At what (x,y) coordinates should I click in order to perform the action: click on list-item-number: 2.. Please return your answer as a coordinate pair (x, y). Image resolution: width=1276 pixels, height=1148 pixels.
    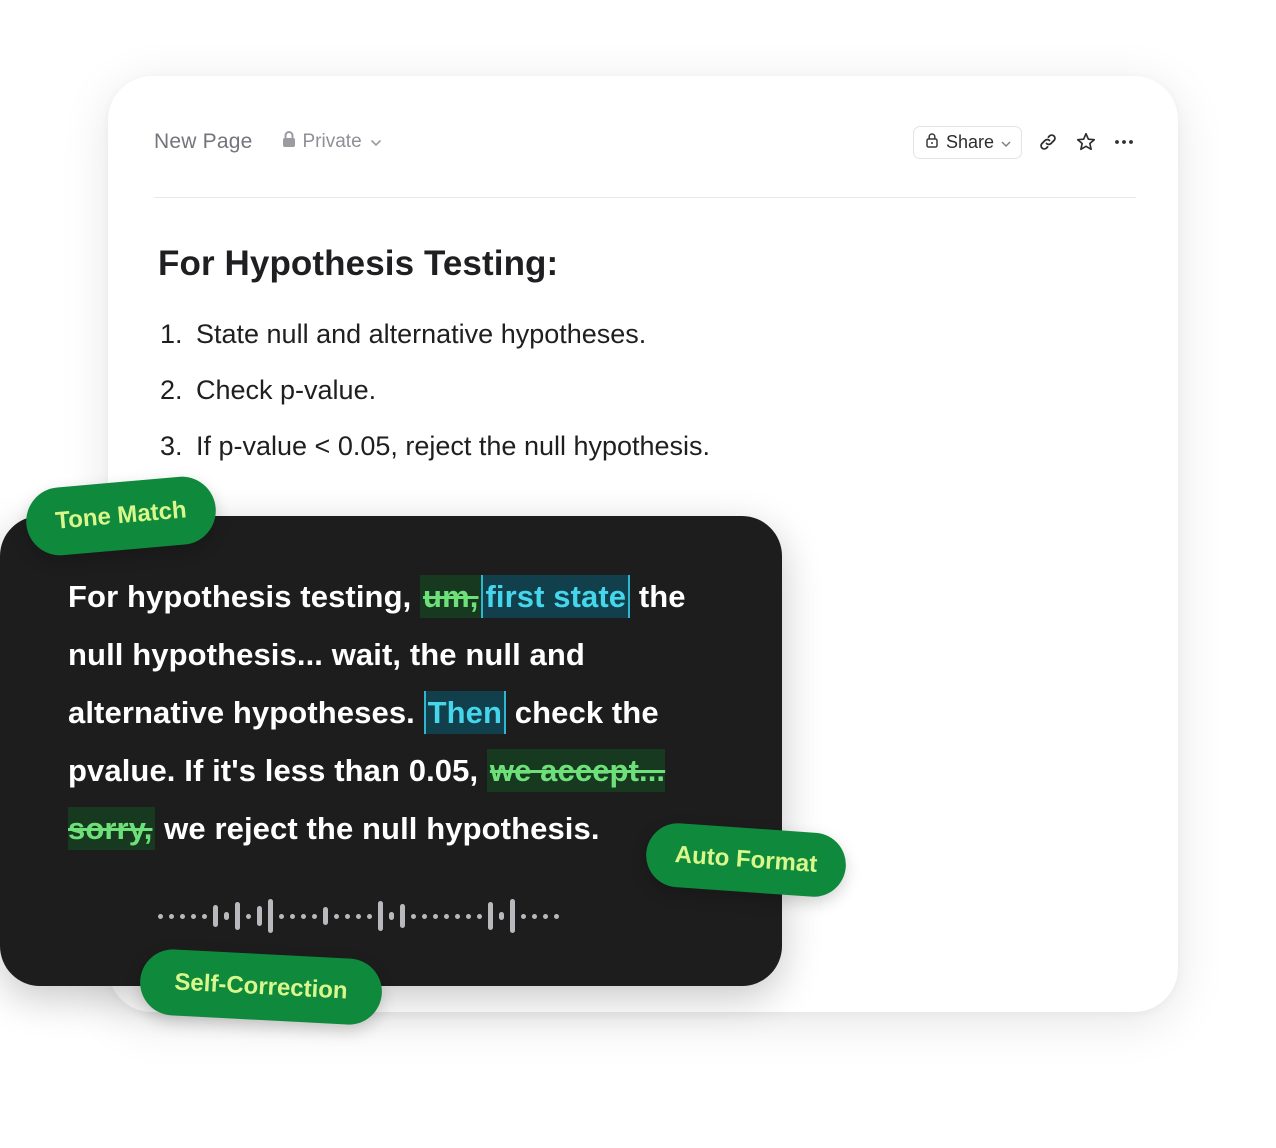
    Looking at the image, I should click on (171, 390).